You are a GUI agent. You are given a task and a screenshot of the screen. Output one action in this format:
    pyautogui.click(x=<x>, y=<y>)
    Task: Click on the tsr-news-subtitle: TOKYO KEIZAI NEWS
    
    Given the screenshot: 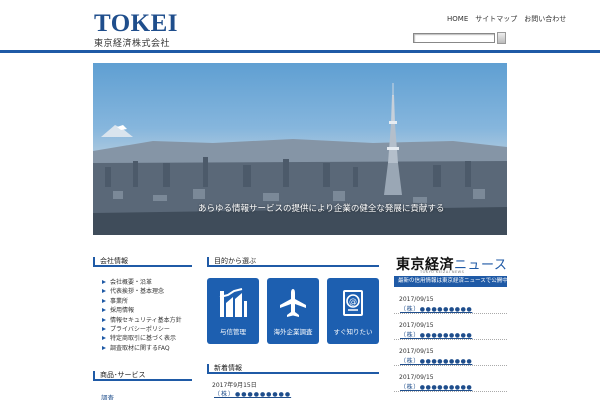 What is the action you would take?
    pyautogui.click(x=442, y=272)
    